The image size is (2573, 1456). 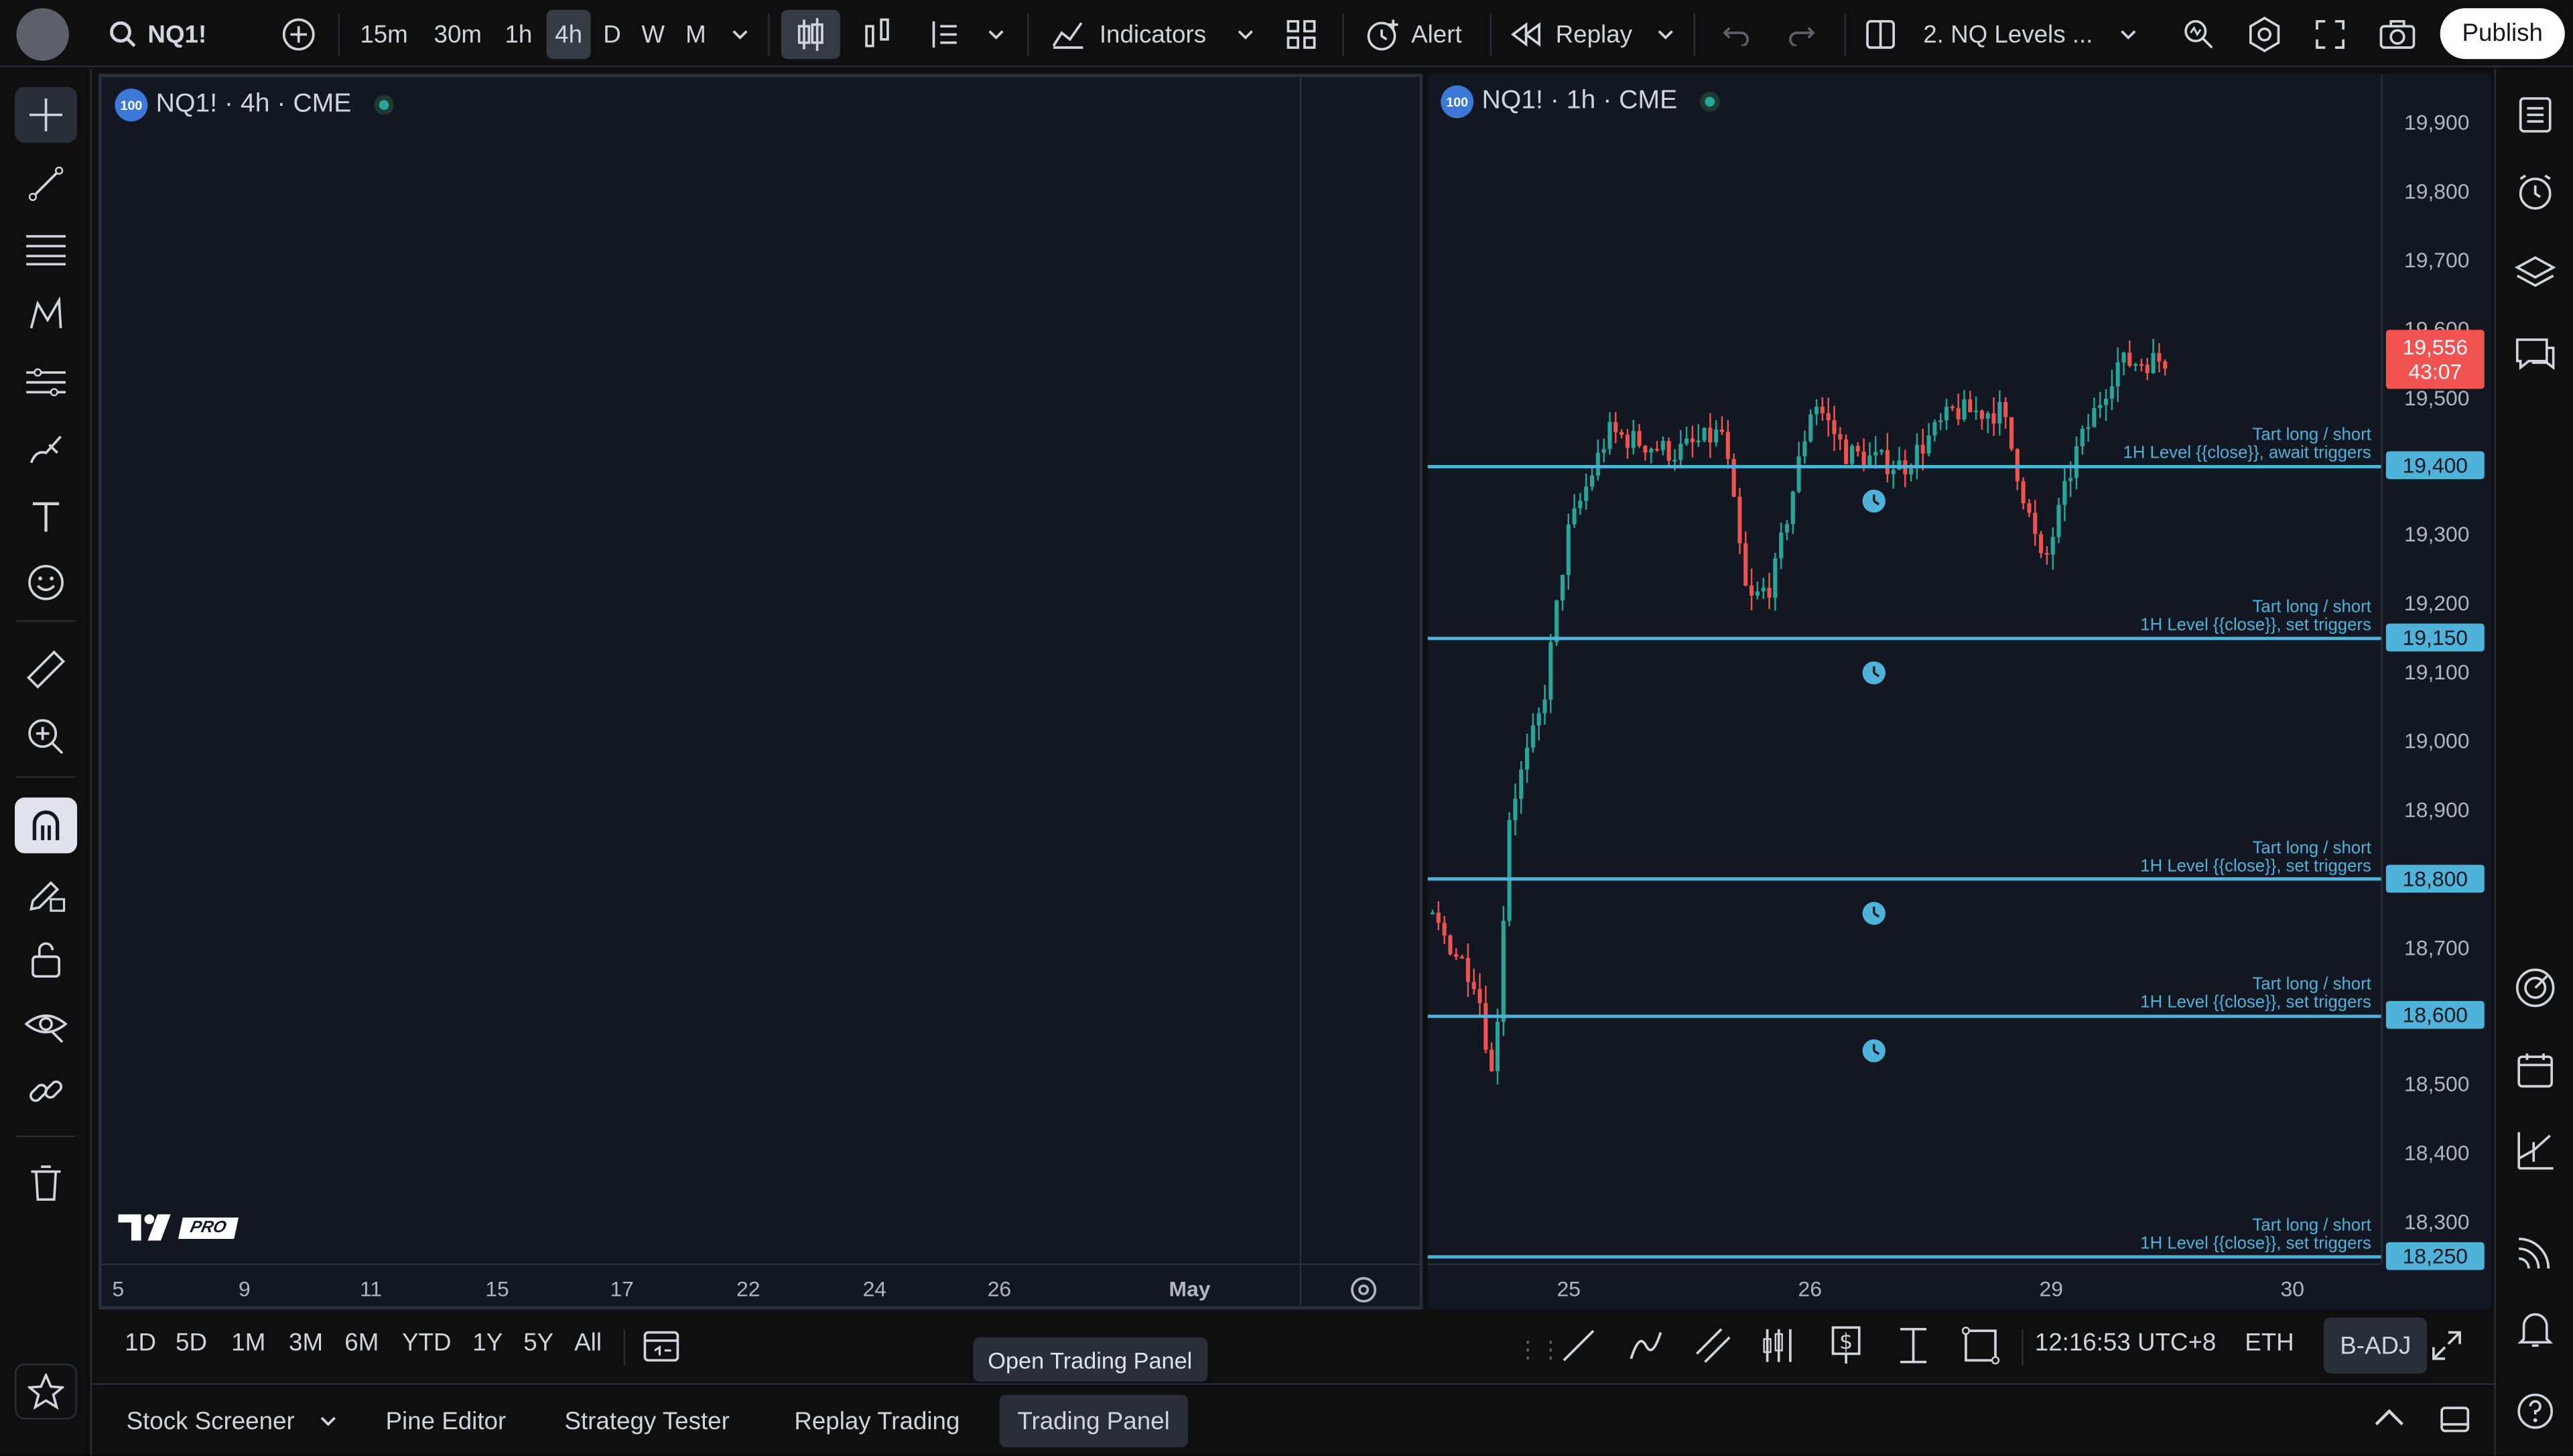 I want to click on interval-15m: 15m, so click(x=384, y=34).